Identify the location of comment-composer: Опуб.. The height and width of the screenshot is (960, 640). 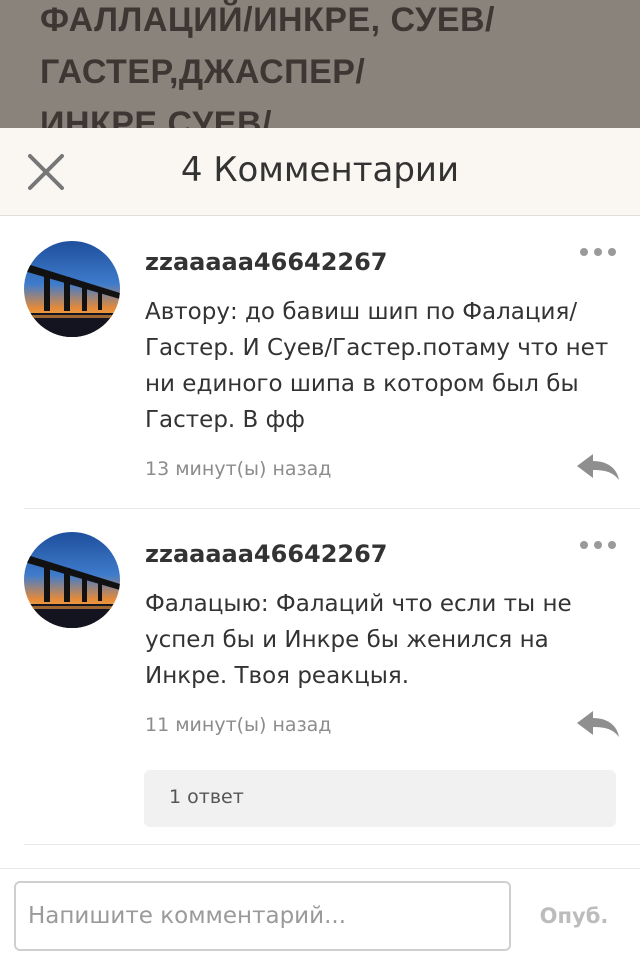
(320, 914).